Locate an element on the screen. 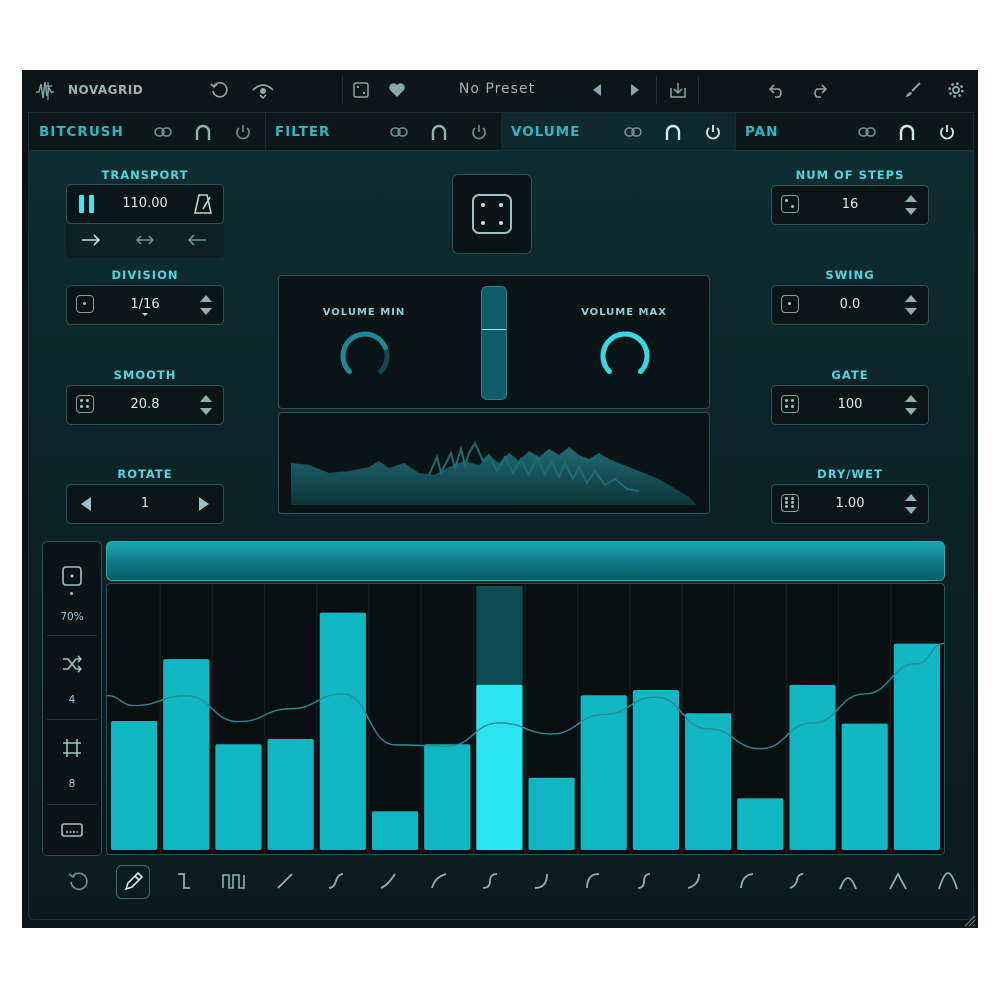 Image resolution: width=1000 pixels, height=1000 pixels. settings-gear-icon is located at coordinates (956, 90).